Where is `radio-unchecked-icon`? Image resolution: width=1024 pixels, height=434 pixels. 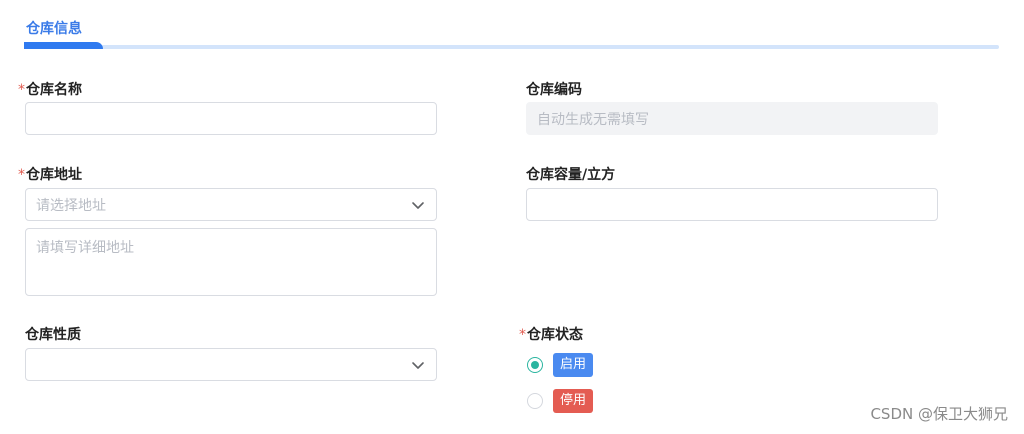 radio-unchecked-icon is located at coordinates (535, 401).